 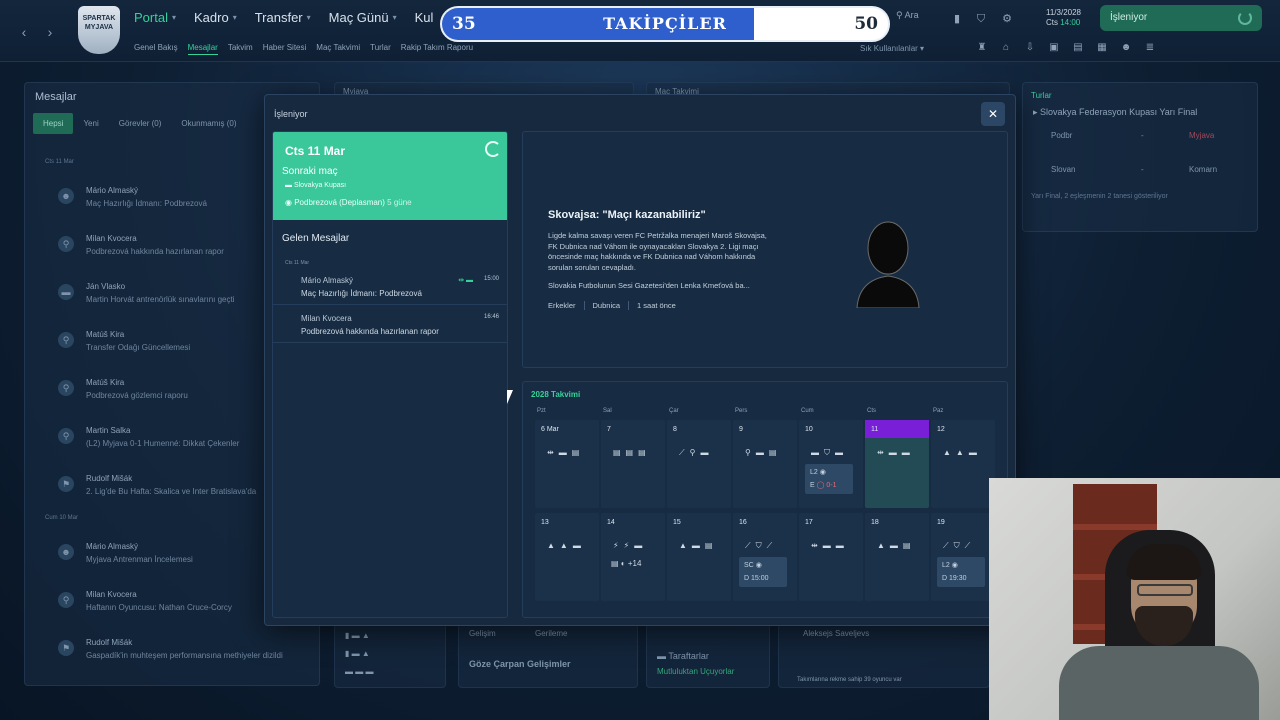 I want to click on download-icon: ⇩, so click(x=1030, y=47).